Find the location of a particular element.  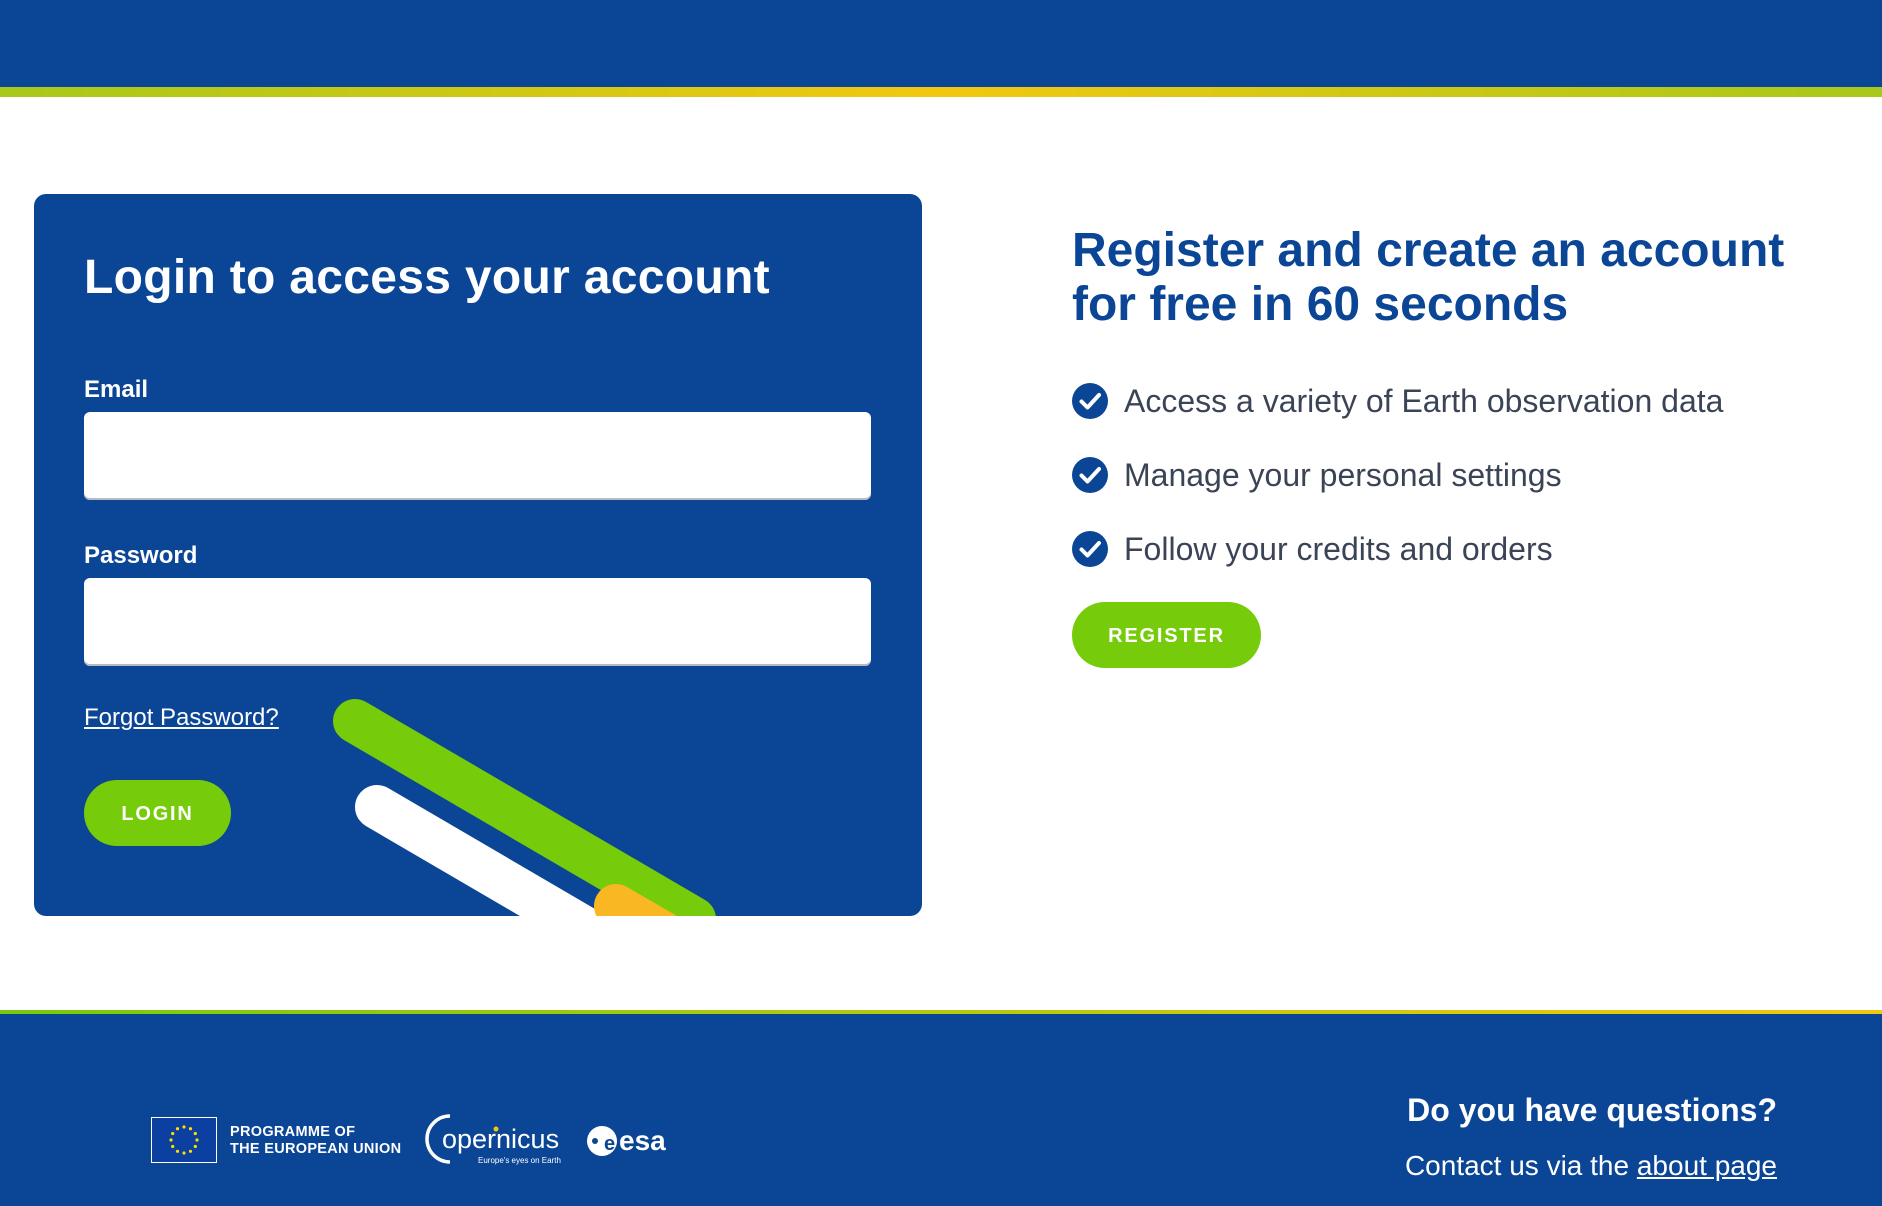

esa-logo: e esa is located at coordinates (626, 1140).